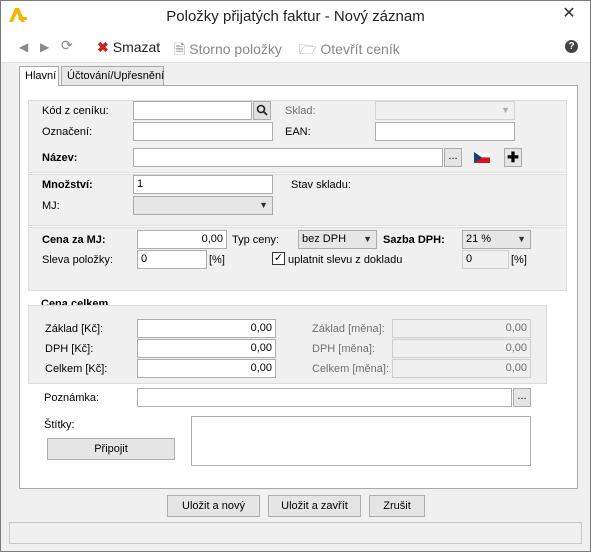  What do you see at coordinates (67, 45) in the screenshot?
I see `refresh-icon: ⟳` at bounding box center [67, 45].